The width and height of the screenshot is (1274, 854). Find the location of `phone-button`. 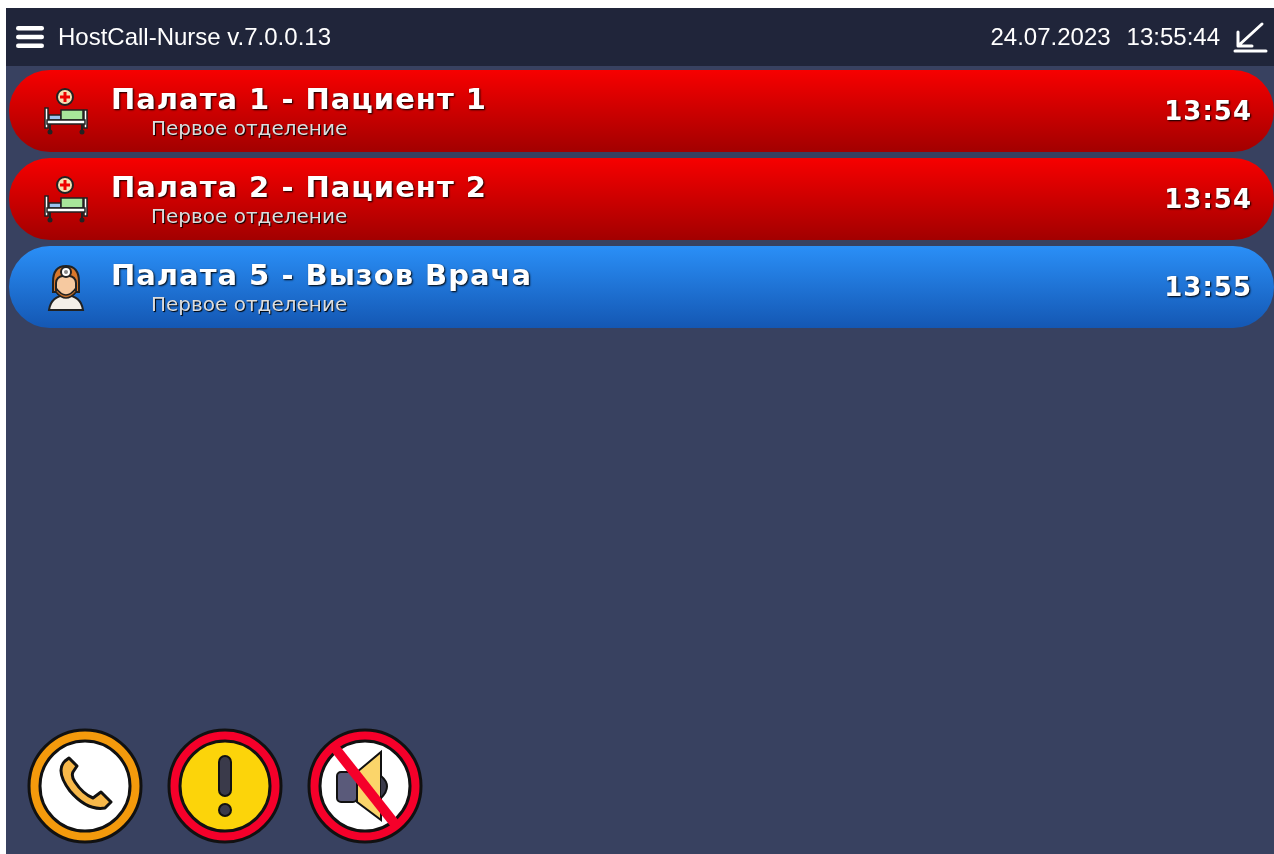

phone-button is located at coordinates (85, 786).